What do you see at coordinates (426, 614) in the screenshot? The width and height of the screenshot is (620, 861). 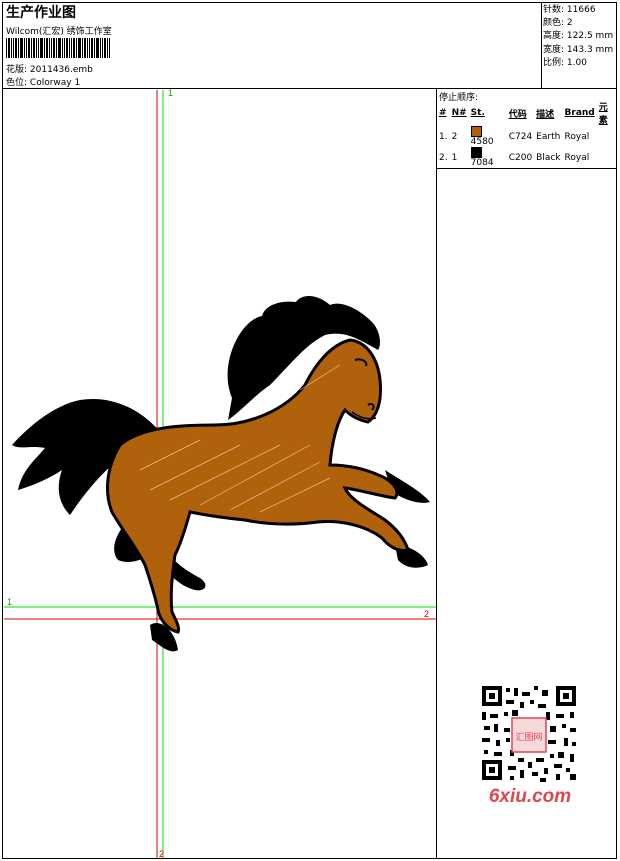 I see `guide-label-h2: 2` at bounding box center [426, 614].